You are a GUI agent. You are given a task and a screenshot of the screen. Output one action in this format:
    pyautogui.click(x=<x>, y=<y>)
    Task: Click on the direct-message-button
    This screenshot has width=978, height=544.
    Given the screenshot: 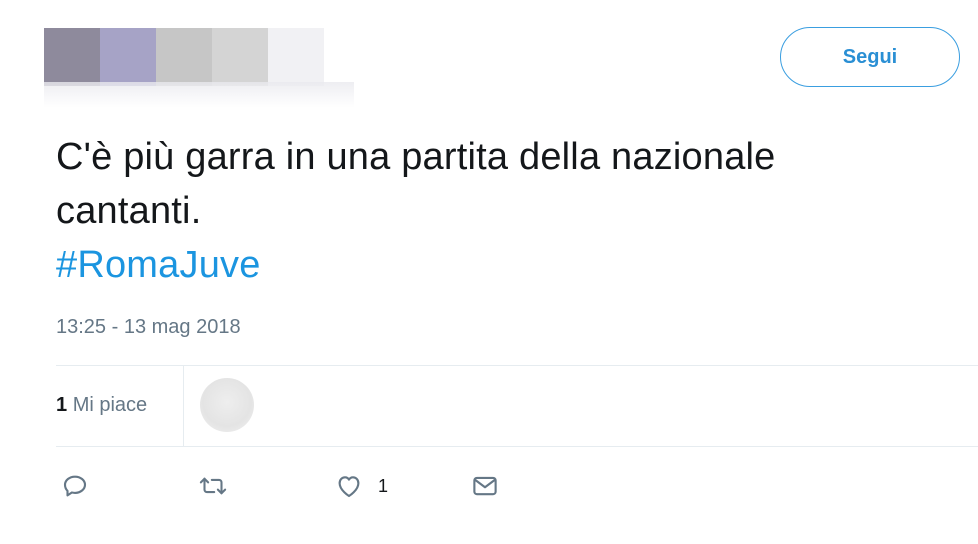 What is the action you would take?
    pyautogui.click(x=485, y=486)
    